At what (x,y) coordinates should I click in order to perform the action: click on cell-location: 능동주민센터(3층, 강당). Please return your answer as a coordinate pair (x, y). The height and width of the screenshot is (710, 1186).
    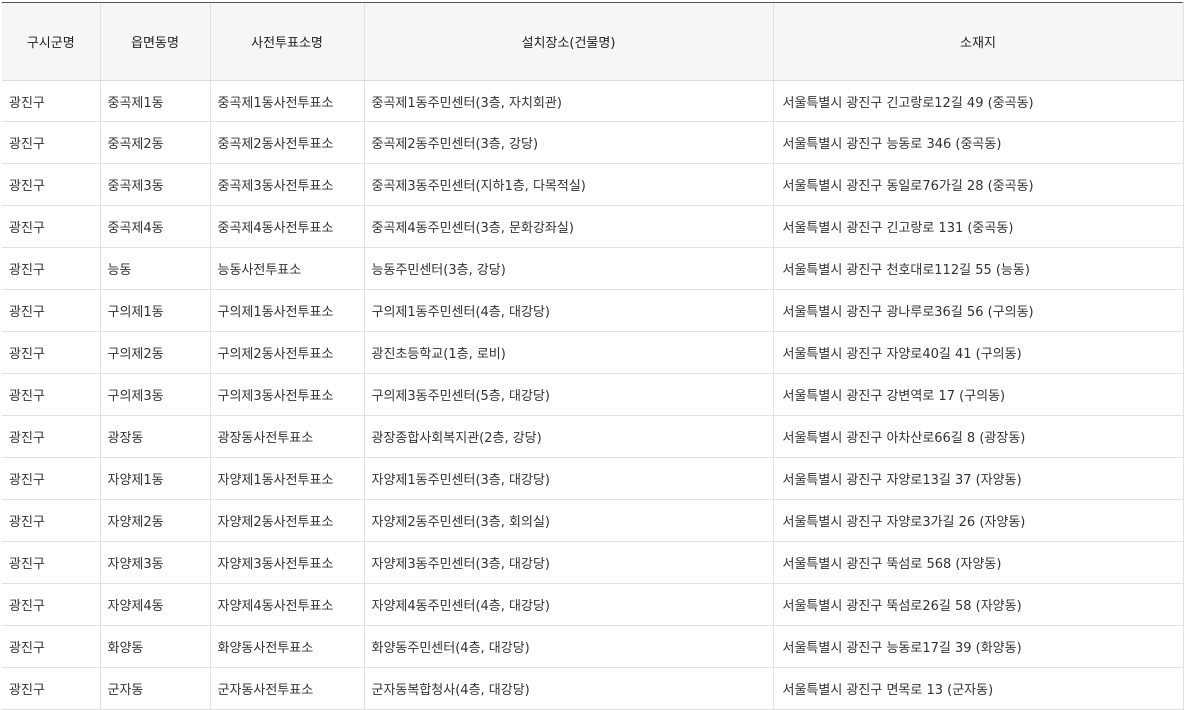
    Looking at the image, I should click on (568, 268).